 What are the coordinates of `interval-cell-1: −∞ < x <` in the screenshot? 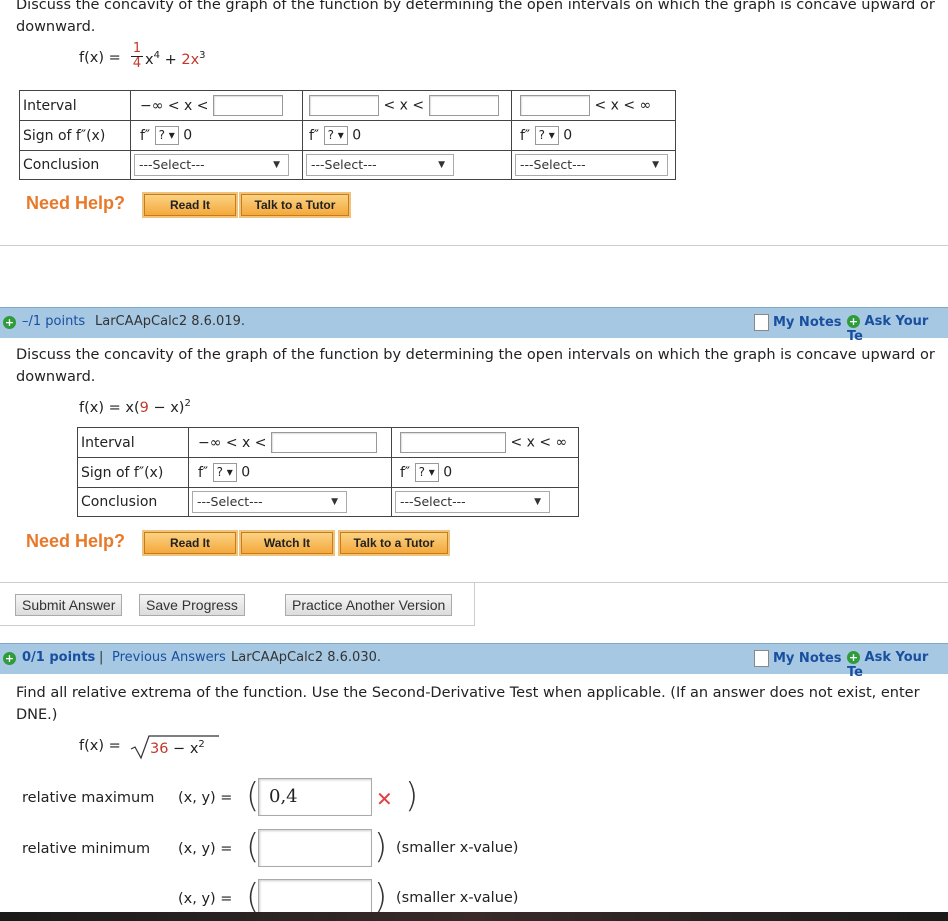 It's located at (216, 105).